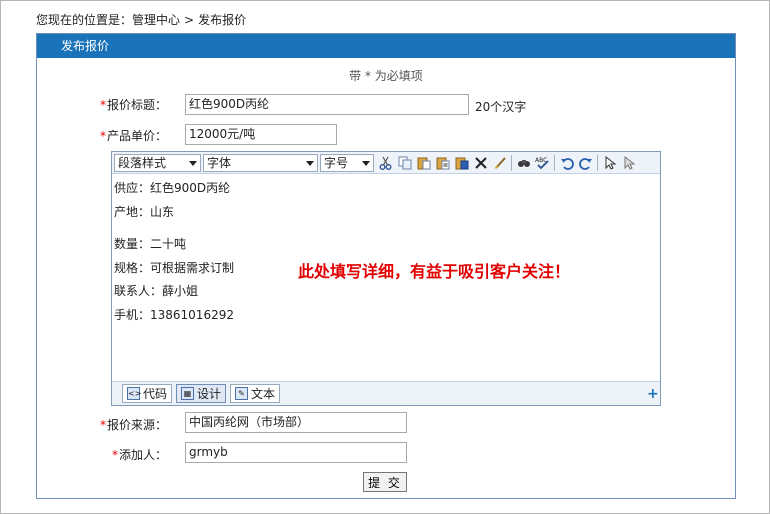 The height and width of the screenshot is (514, 770). I want to click on paste-text-icon, so click(442, 163).